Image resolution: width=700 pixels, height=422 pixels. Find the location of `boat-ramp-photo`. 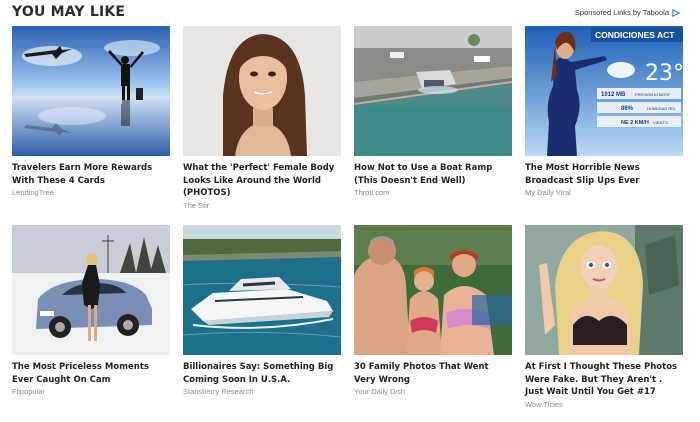

boat-ramp-photo is located at coordinates (433, 91).